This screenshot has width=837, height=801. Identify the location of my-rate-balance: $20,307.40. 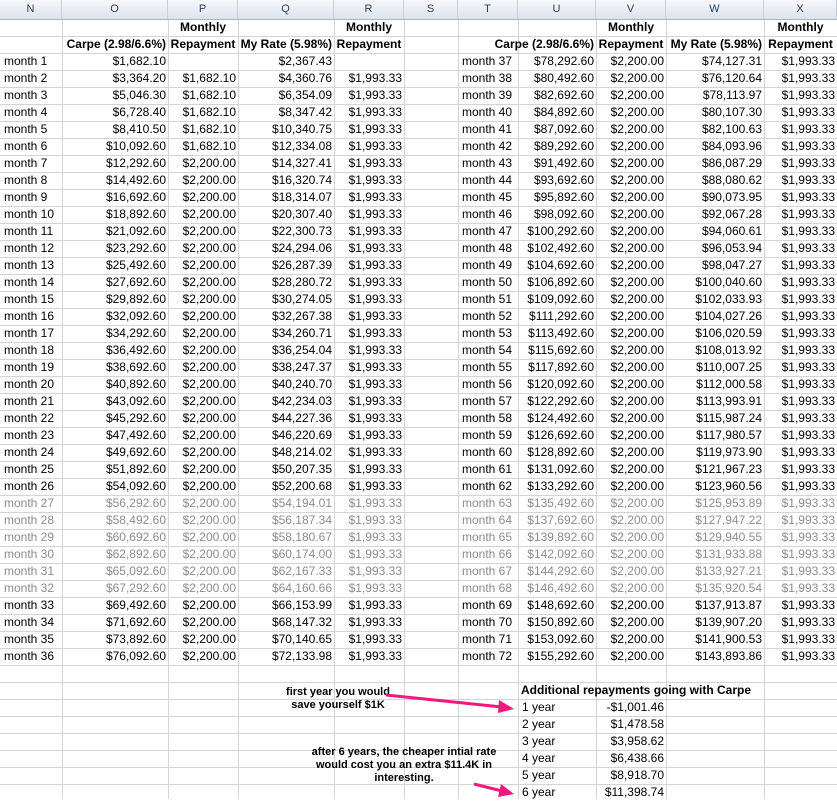
(285, 214).